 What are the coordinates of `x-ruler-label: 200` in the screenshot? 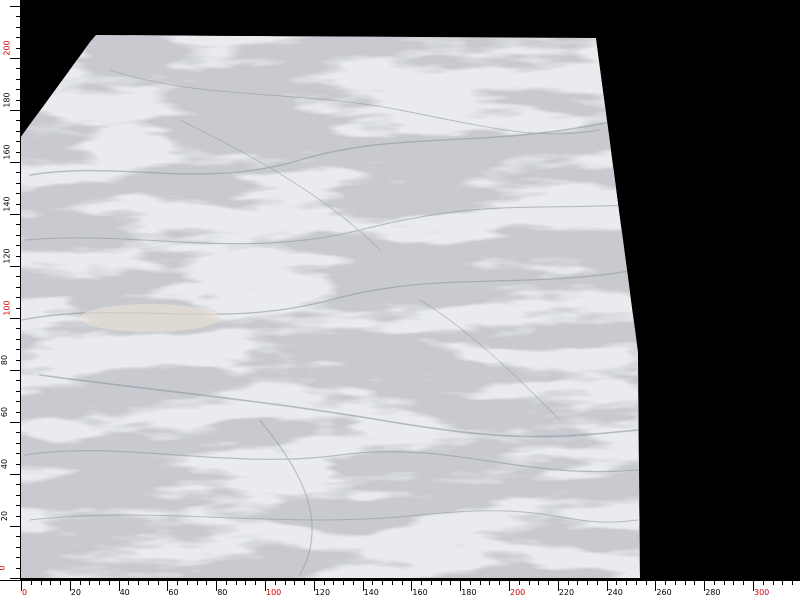 It's located at (518, 592).